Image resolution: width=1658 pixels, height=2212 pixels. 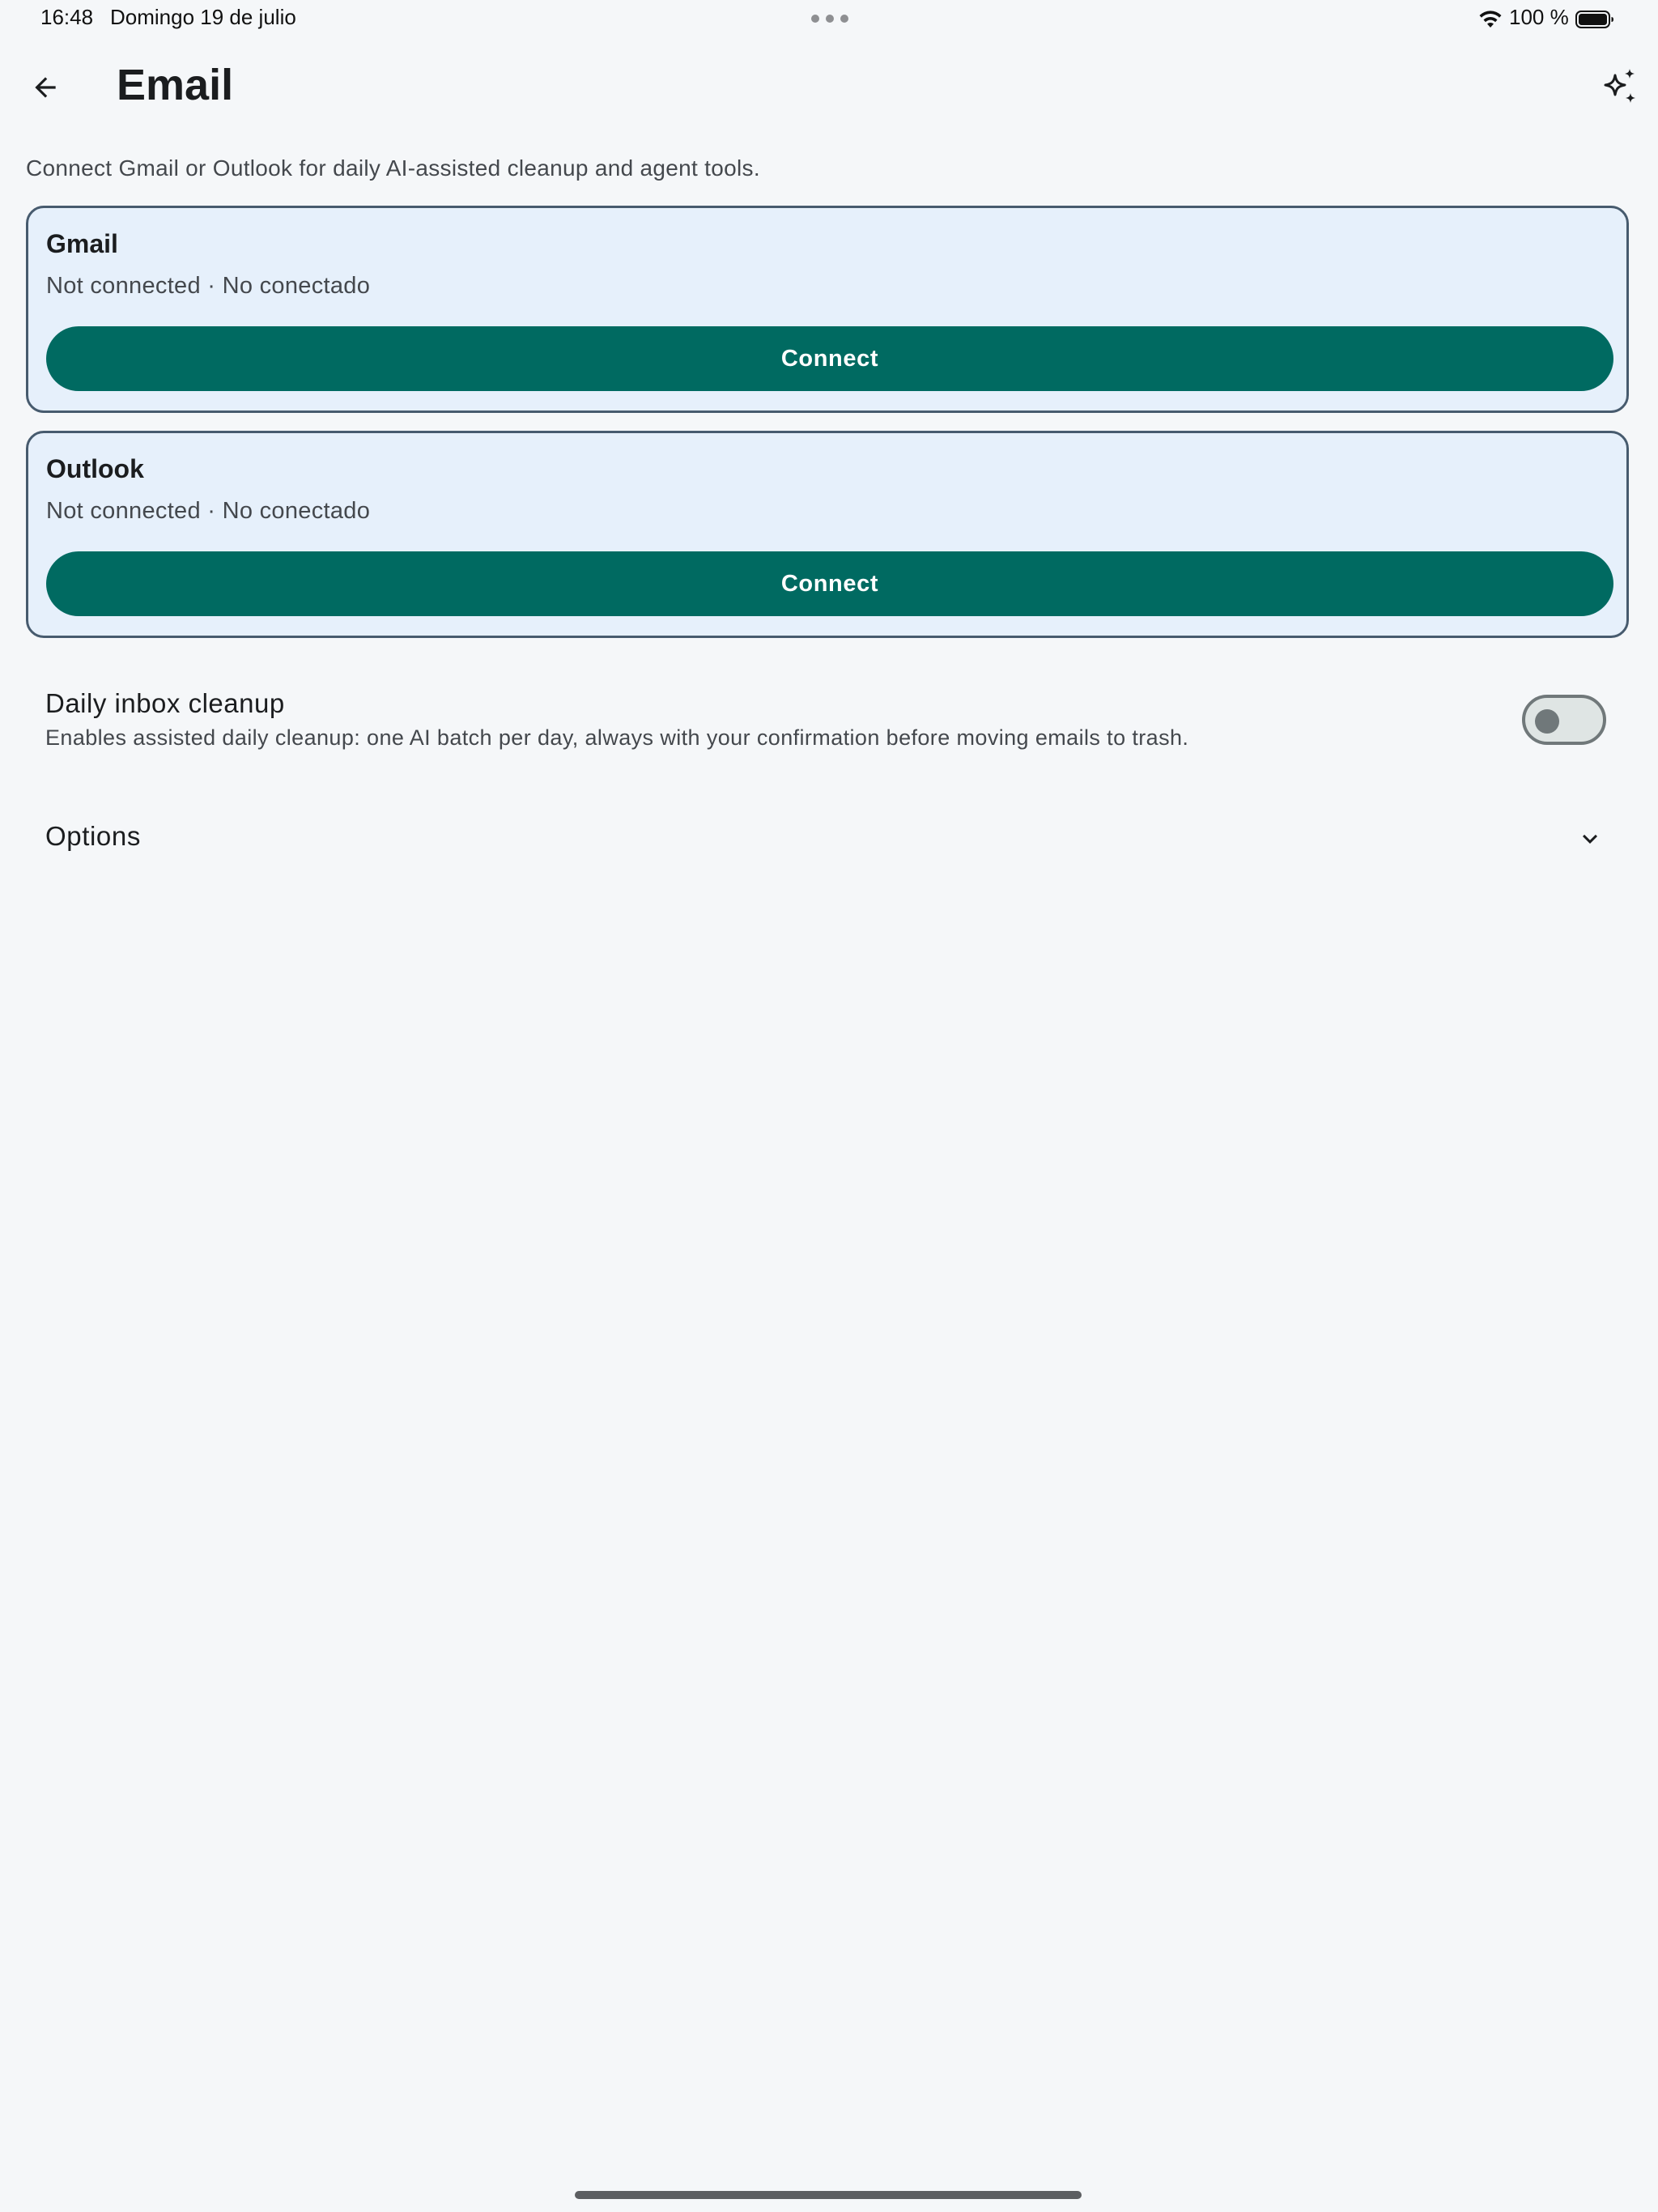 What do you see at coordinates (1490, 19) in the screenshot?
I see `wifi-icon` at bounding box center [1490, 19].